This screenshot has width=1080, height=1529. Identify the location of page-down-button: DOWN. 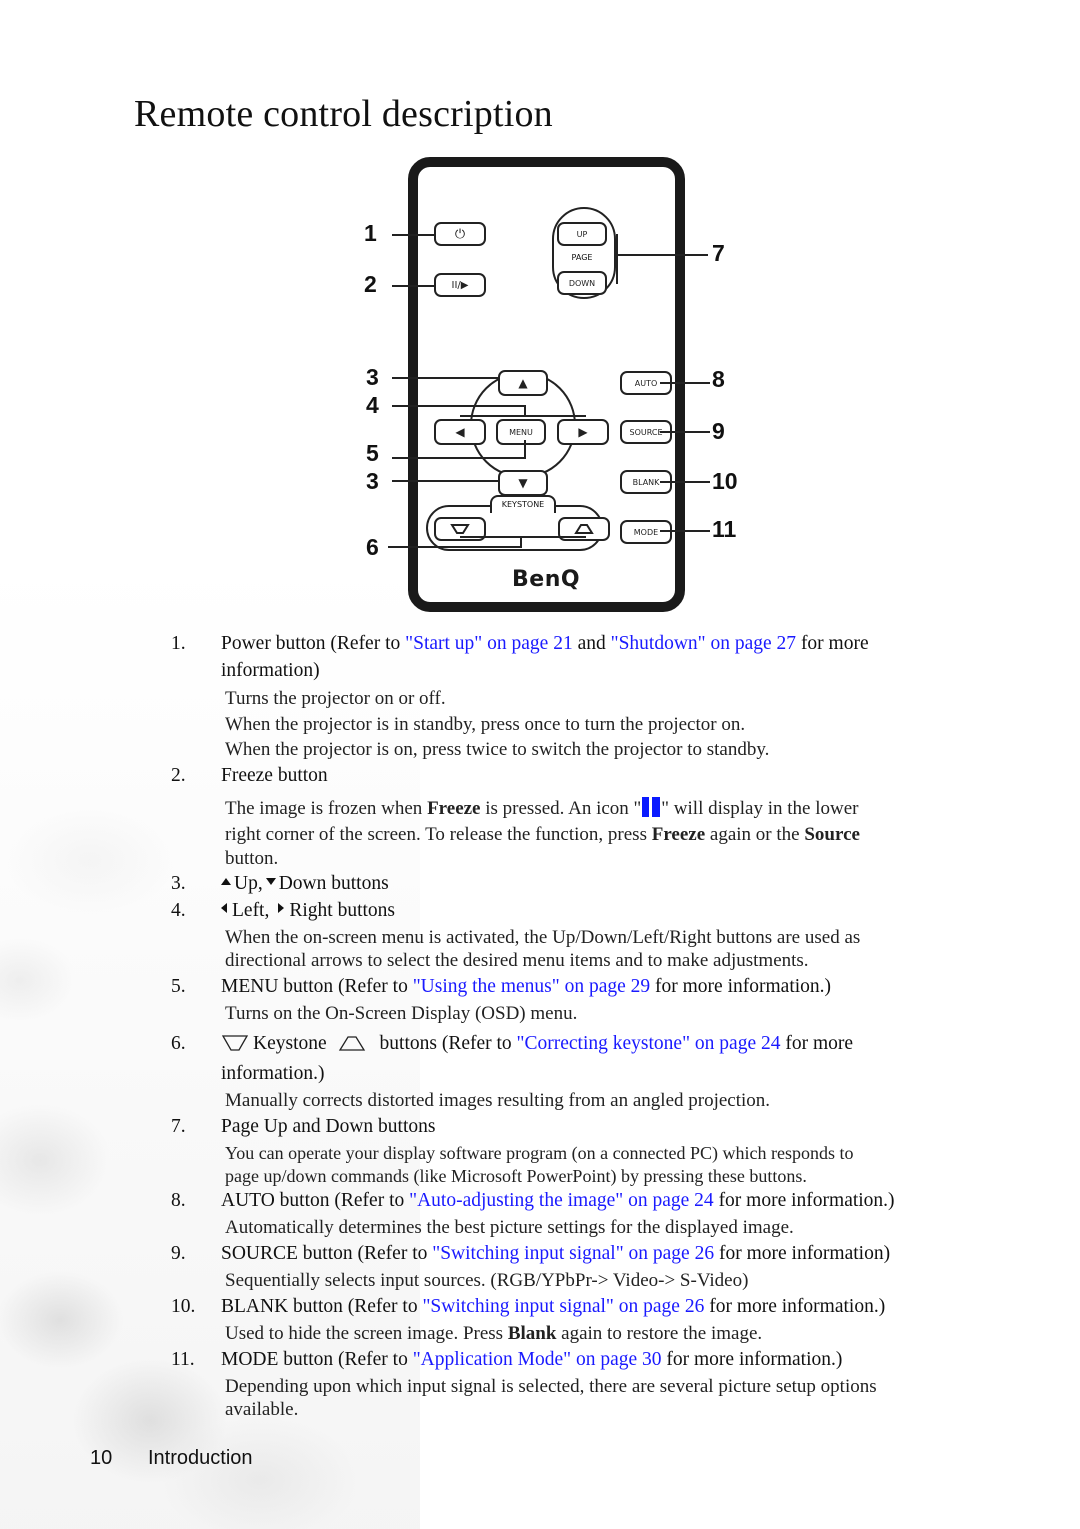
(582, 283).